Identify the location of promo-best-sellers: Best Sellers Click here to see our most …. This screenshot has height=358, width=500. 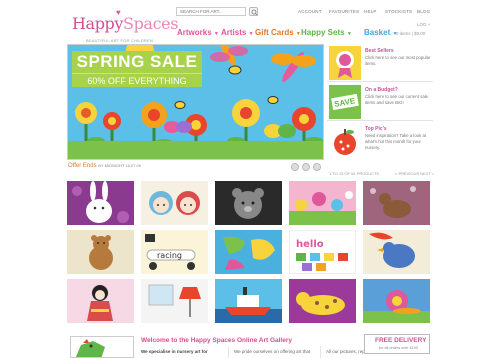
(380, 63).